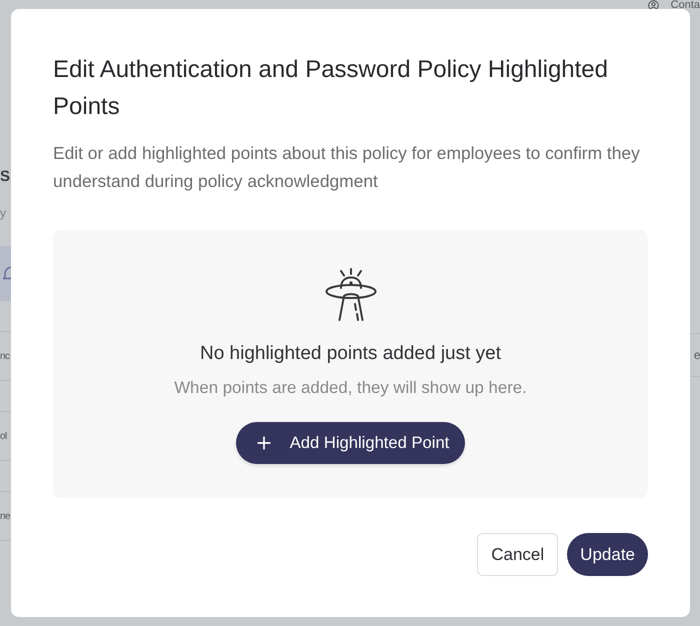  I want to click on empty-state-message: When points are added, they will show up here., so click(350, 388).